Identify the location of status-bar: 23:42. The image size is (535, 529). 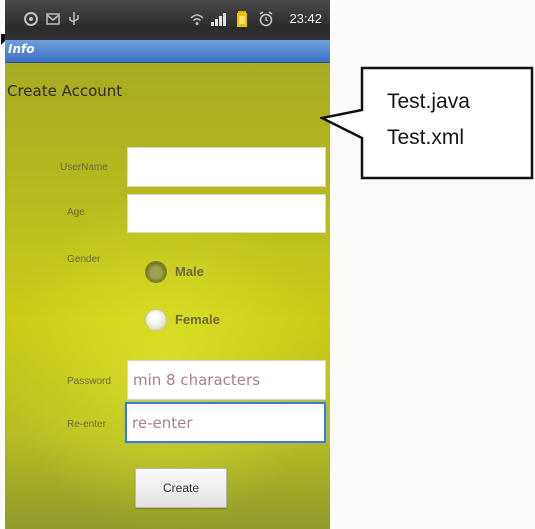
(167, 20).